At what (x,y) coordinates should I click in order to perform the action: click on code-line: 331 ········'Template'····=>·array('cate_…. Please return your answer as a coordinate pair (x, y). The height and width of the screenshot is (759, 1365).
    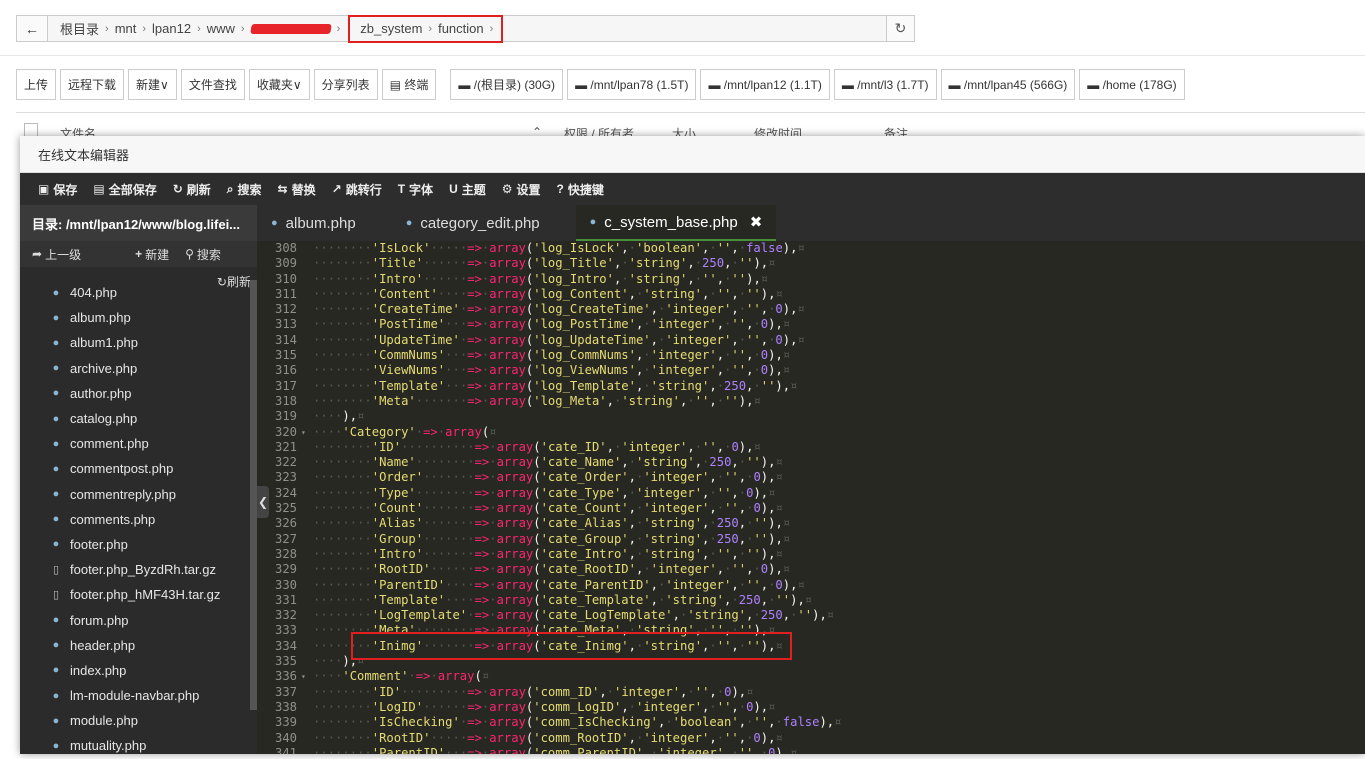
    Looking at the image, I should click on (811, 600).